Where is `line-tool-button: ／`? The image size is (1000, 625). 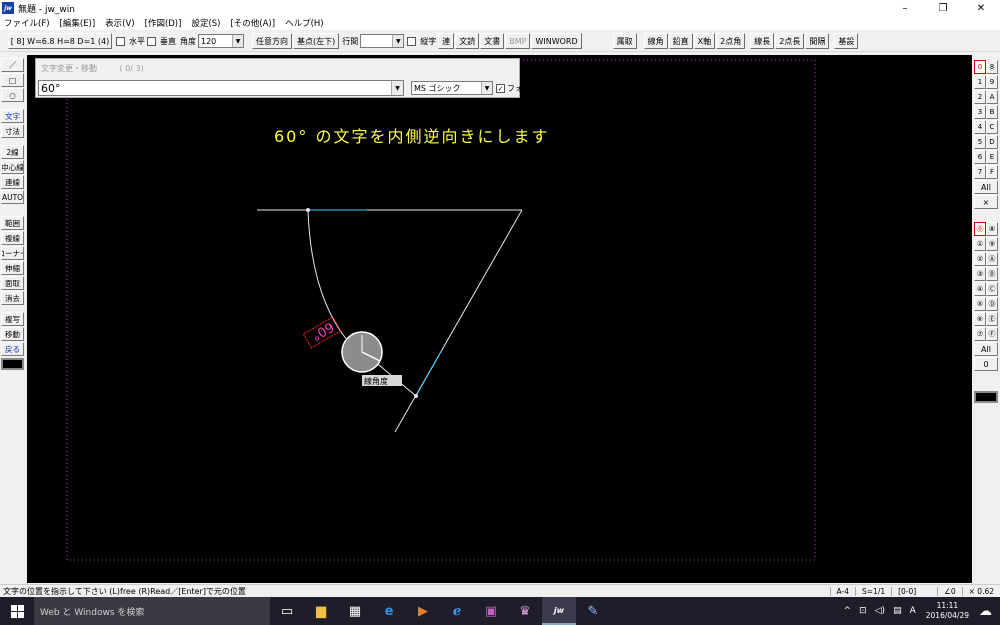 line-tool-button: ／ is located at coordinates (12, 65).